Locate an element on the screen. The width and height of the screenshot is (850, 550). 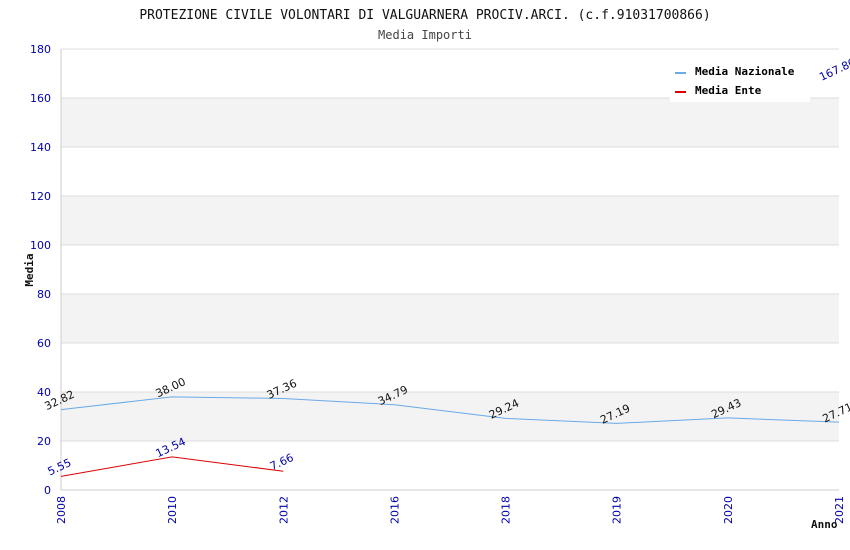
y-tick-label: 100 is located at coordinates (40, 245).